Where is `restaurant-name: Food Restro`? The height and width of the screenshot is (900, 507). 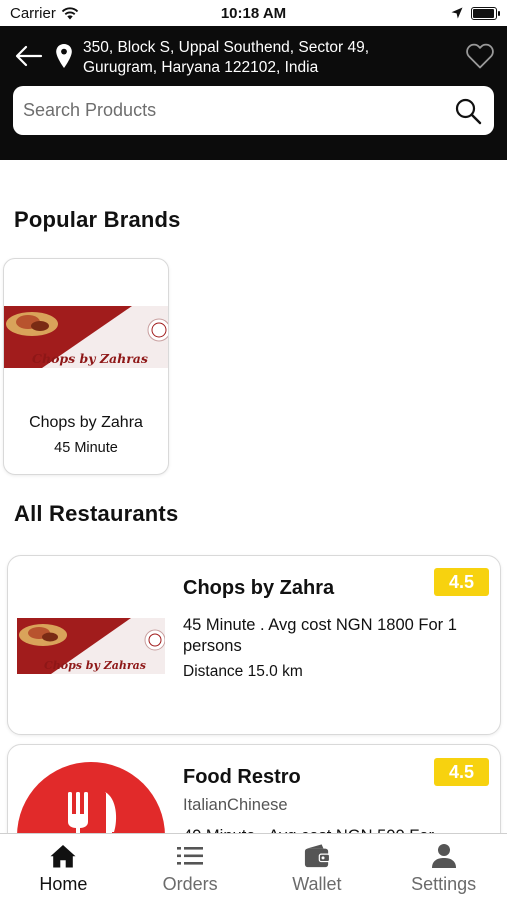
restaurant-name: Food Restro is located at coordinates (242, 777).